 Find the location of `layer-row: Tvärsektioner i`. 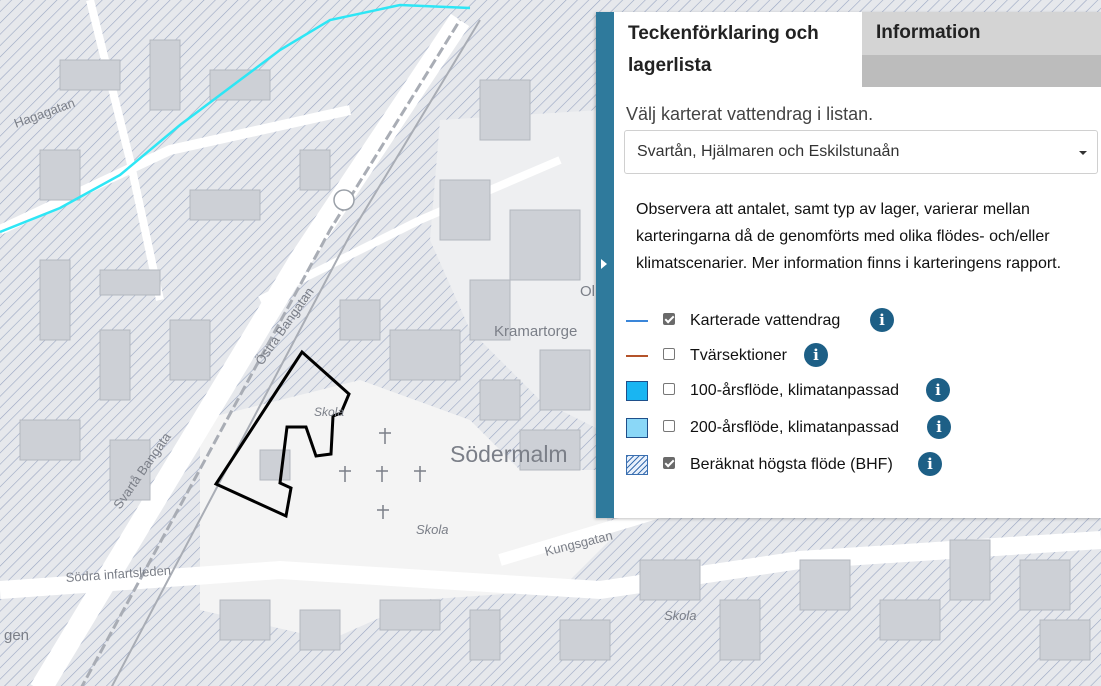

layer-row: Tvärsektioner i is located at coordinates (861, 356).